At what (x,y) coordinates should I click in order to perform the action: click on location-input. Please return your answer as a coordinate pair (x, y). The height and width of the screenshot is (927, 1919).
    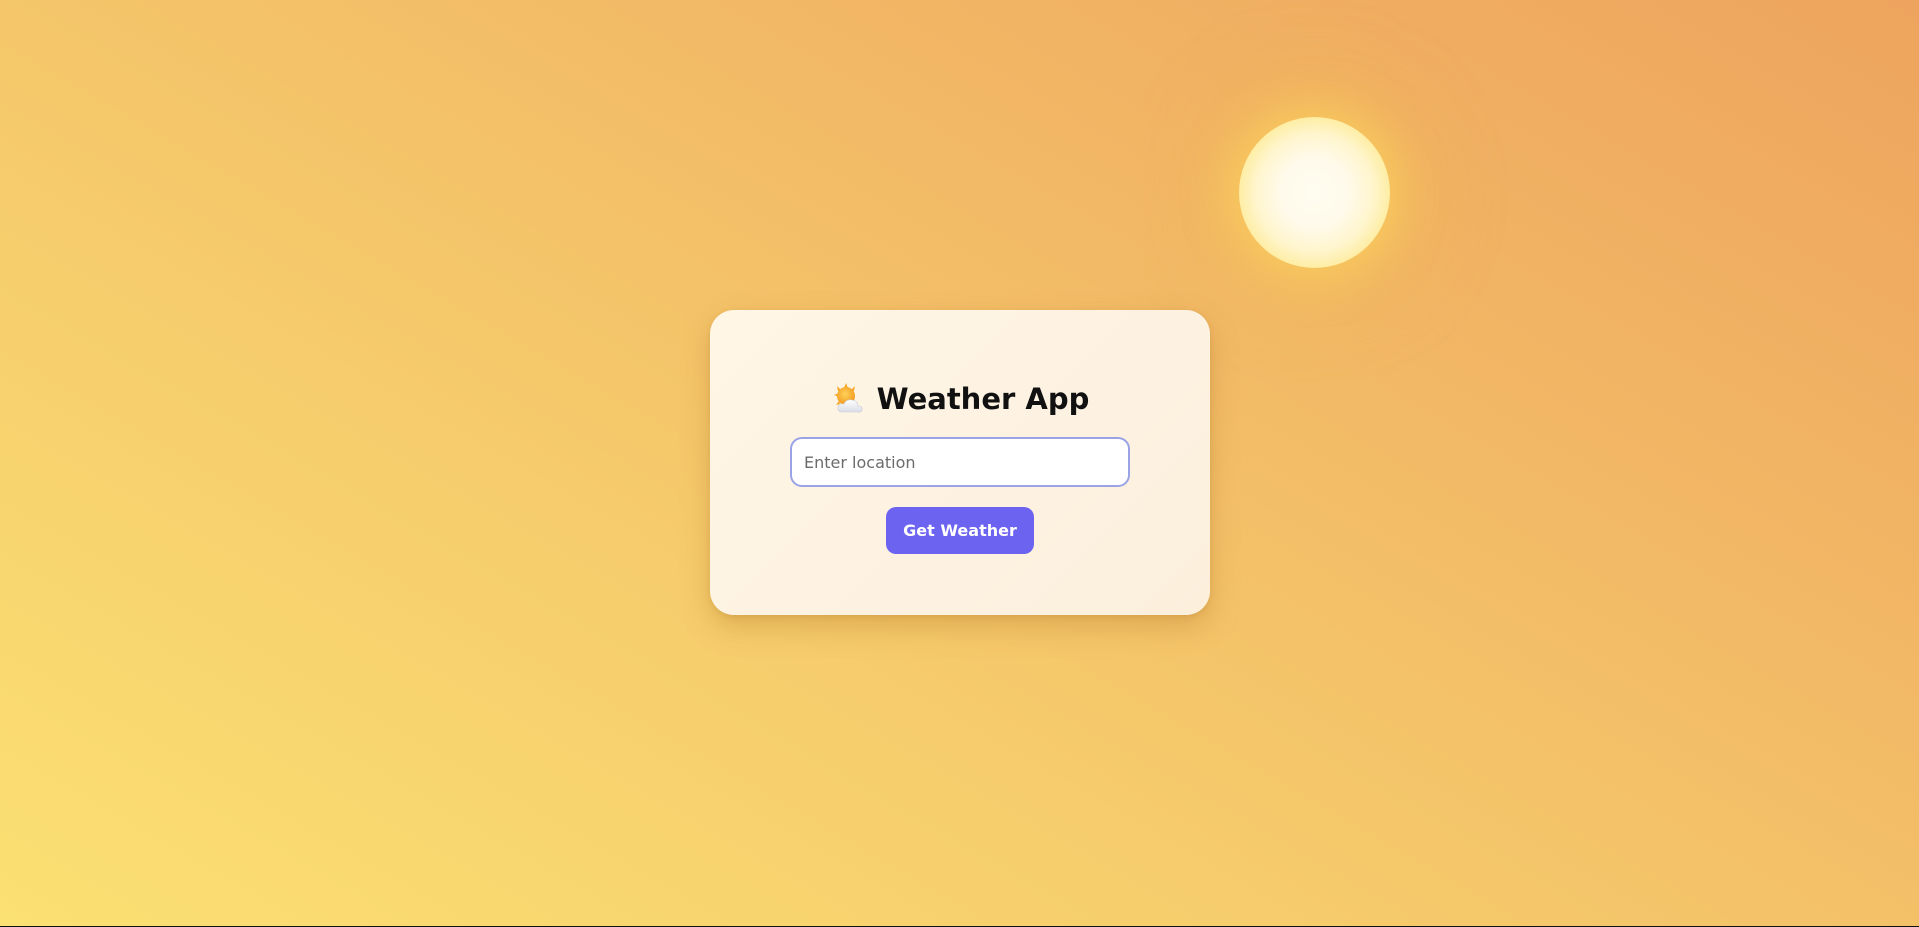
    Looking at the image, I should click on (960, 462).